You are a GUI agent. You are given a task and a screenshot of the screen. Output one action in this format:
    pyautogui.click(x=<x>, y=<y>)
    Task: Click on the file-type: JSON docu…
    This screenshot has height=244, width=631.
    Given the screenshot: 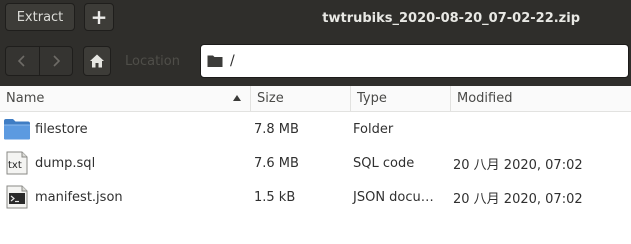 What is the action you would take?
    pyautogui.click(x=393, y=197)
    